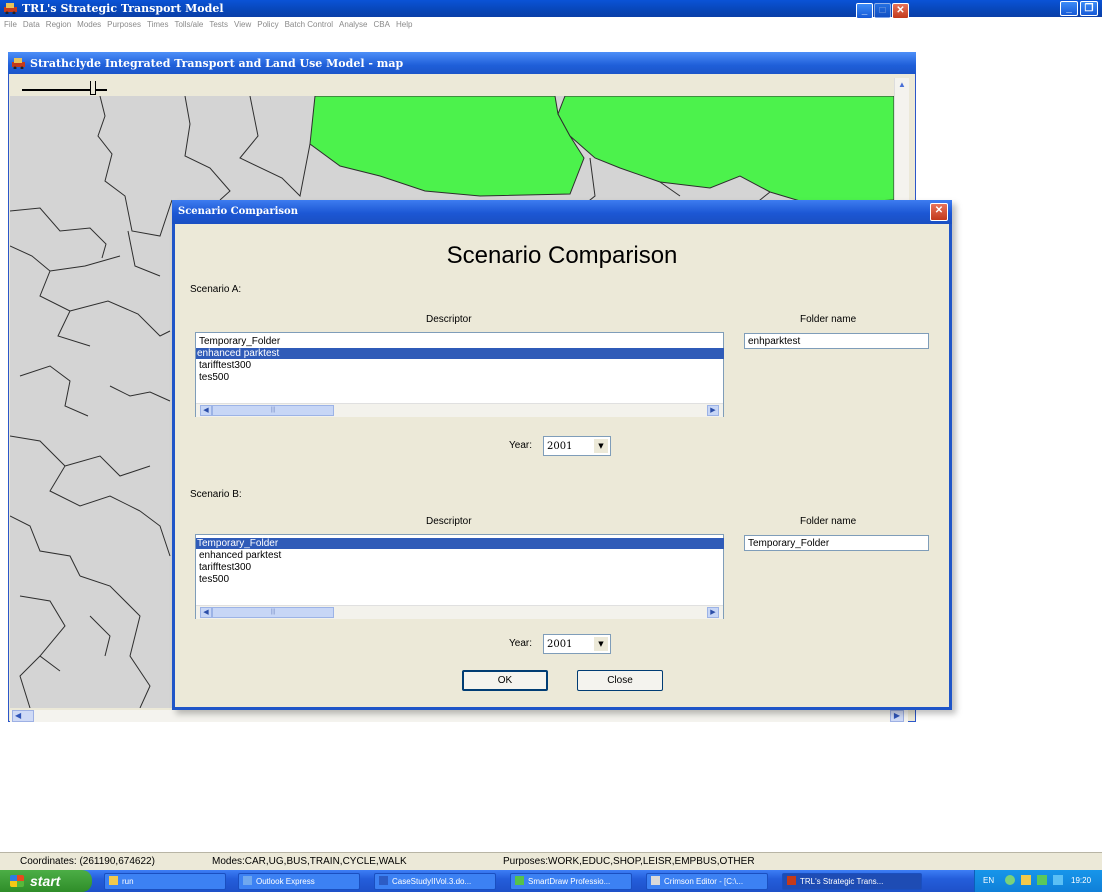 This screenshot has width=1102, height=892. I want to click on start-label: start, so click(45, 881).